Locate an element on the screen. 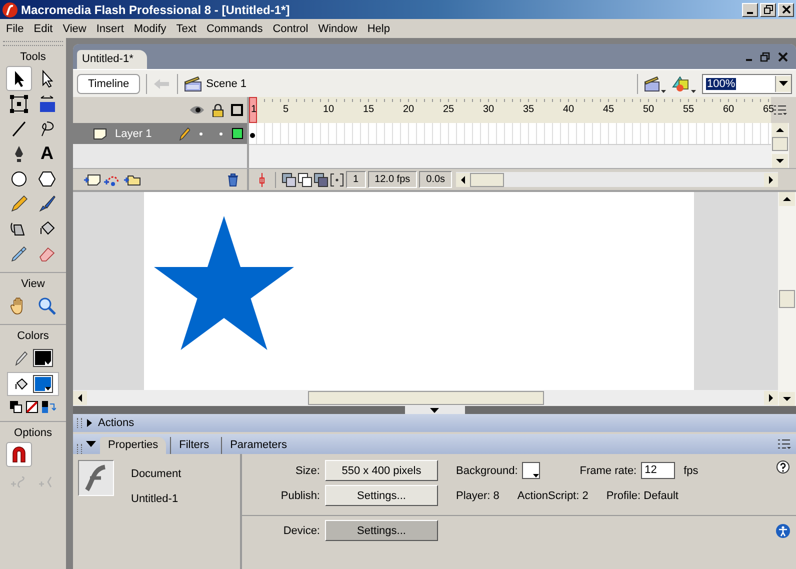 The height and width of the screenshot is (569, 796). menu-item: Help is located at coordinates (378, 28).